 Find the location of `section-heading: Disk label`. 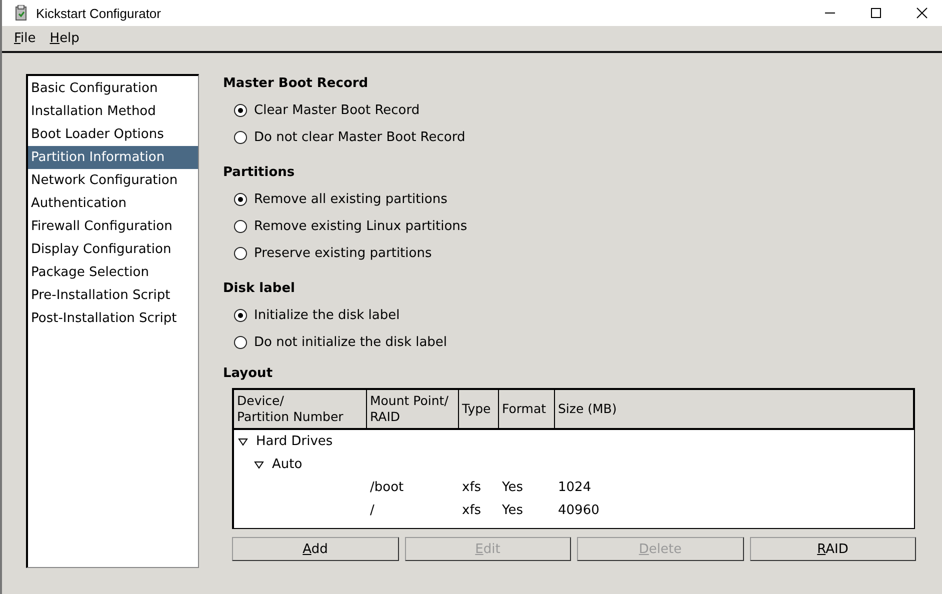

section-heading: Disk label is located at coordinates (259, 289).